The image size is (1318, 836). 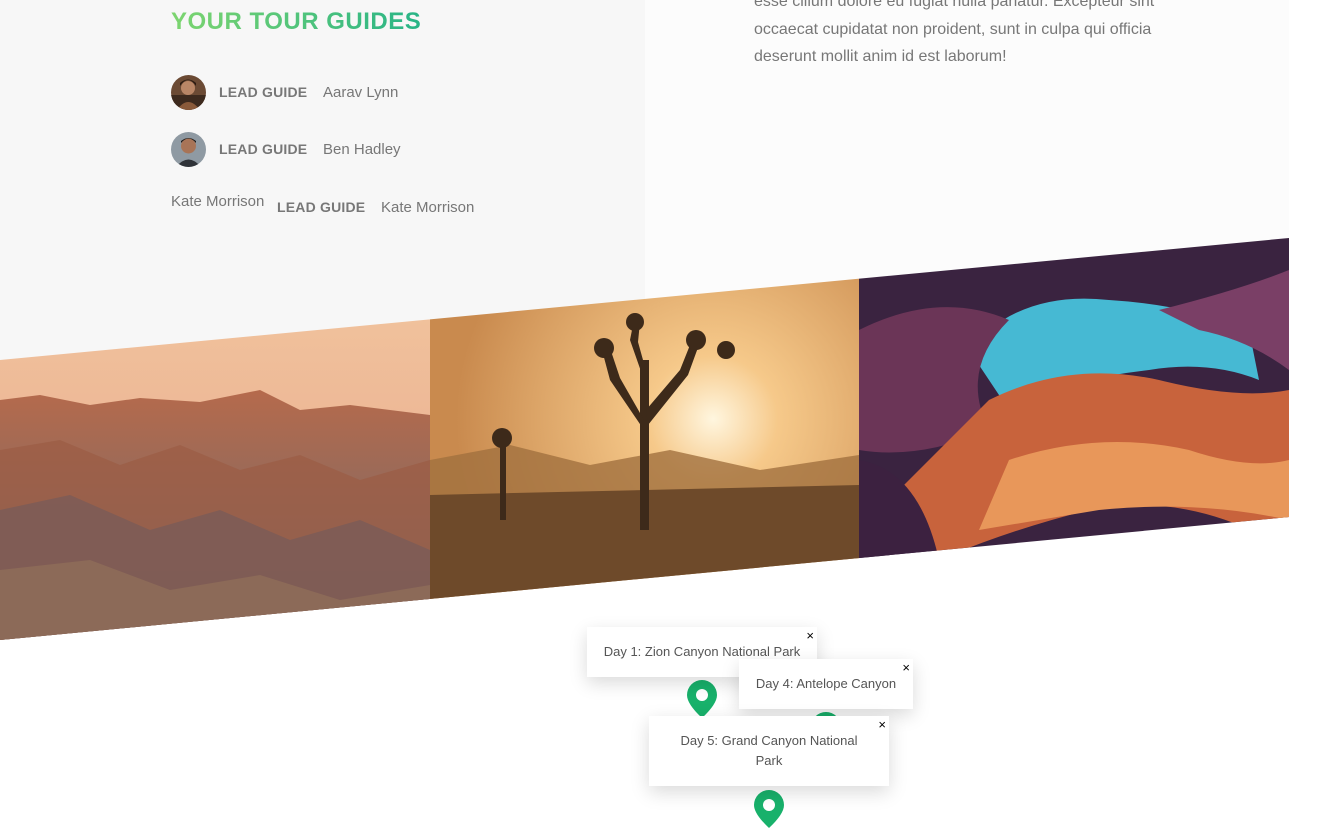 What do you see at coordinates (428, 207) in the screenshot?
I see `guide-name-3: Kate Morrison` at bounding box center [428, 207].